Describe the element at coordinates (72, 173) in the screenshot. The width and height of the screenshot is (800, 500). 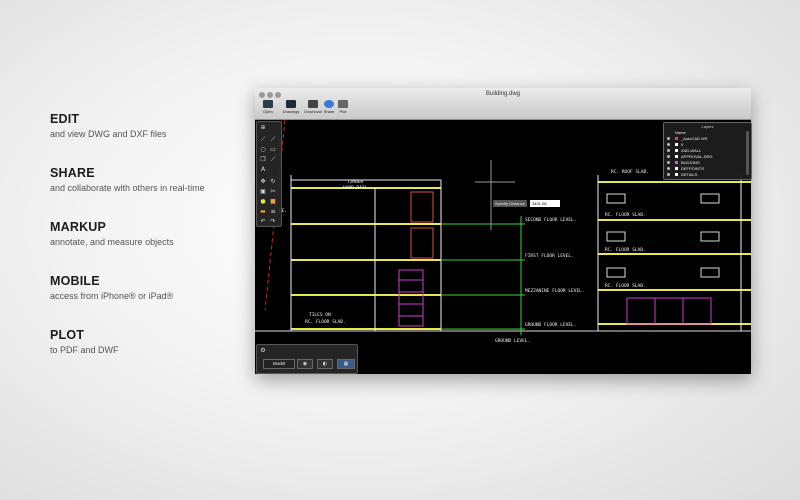
I see `feature-title: SHARE` at that location.